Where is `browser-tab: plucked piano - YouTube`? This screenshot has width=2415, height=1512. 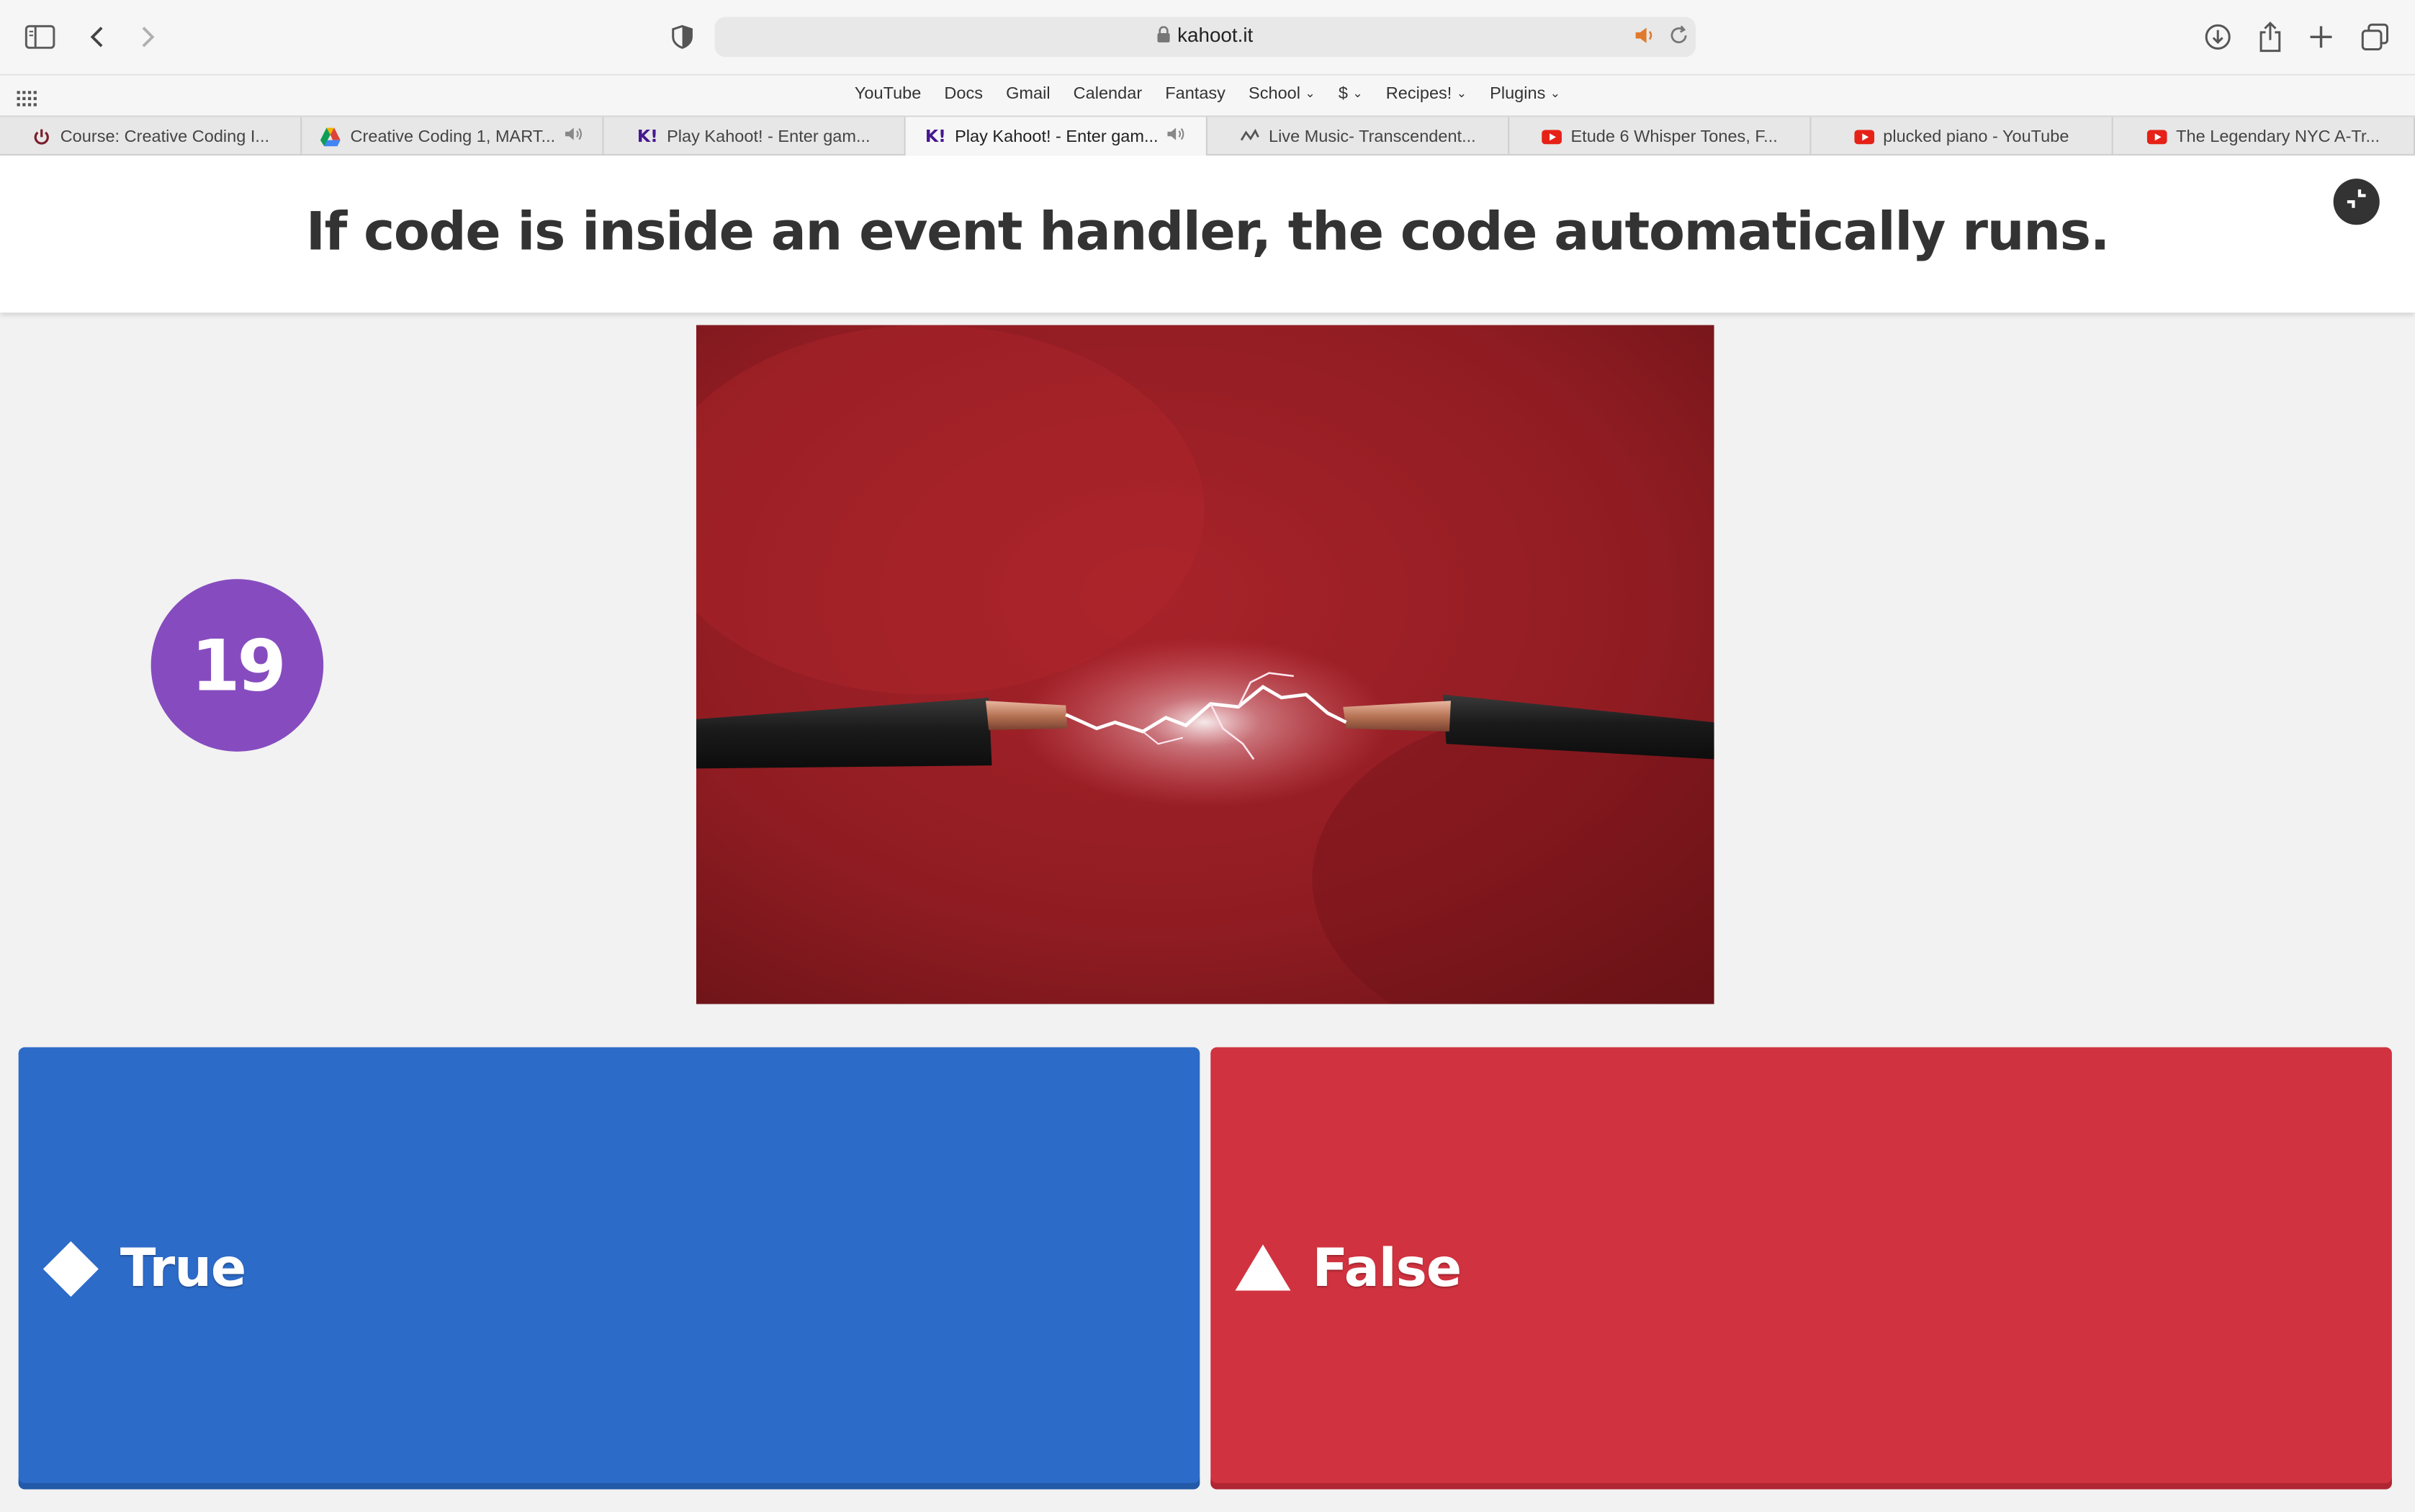 browser-tab: plucked piano - YouTube is located at coordinates (1962, 136).